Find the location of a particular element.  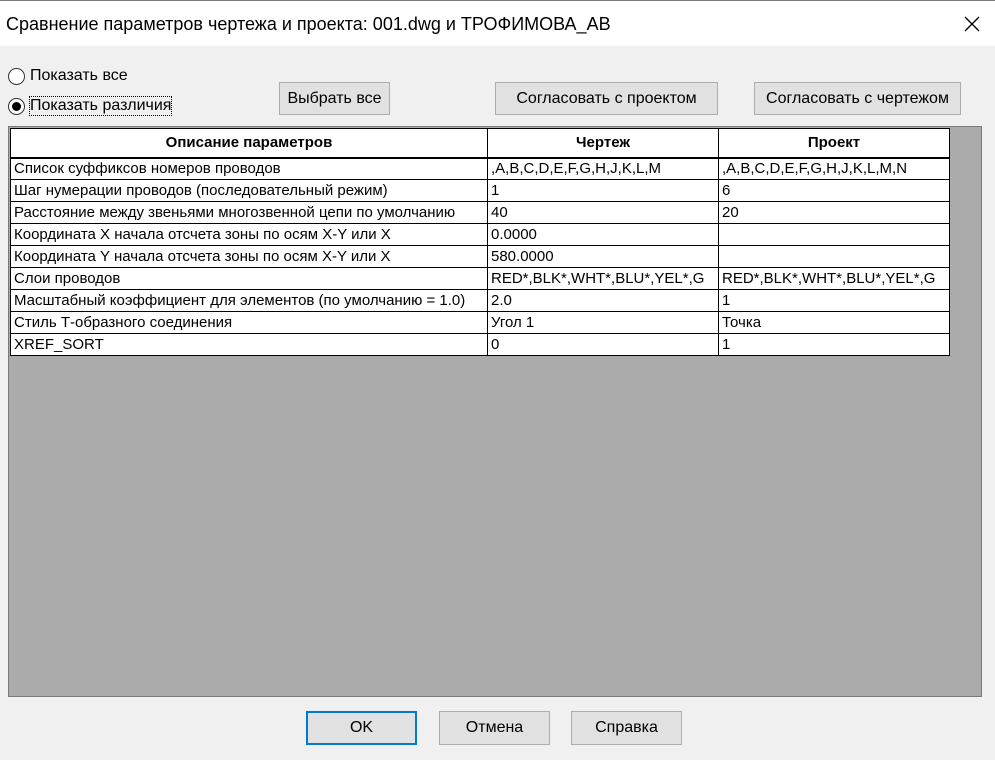

cell-drawing: 580.0000 is located at coordinates (603, 256).